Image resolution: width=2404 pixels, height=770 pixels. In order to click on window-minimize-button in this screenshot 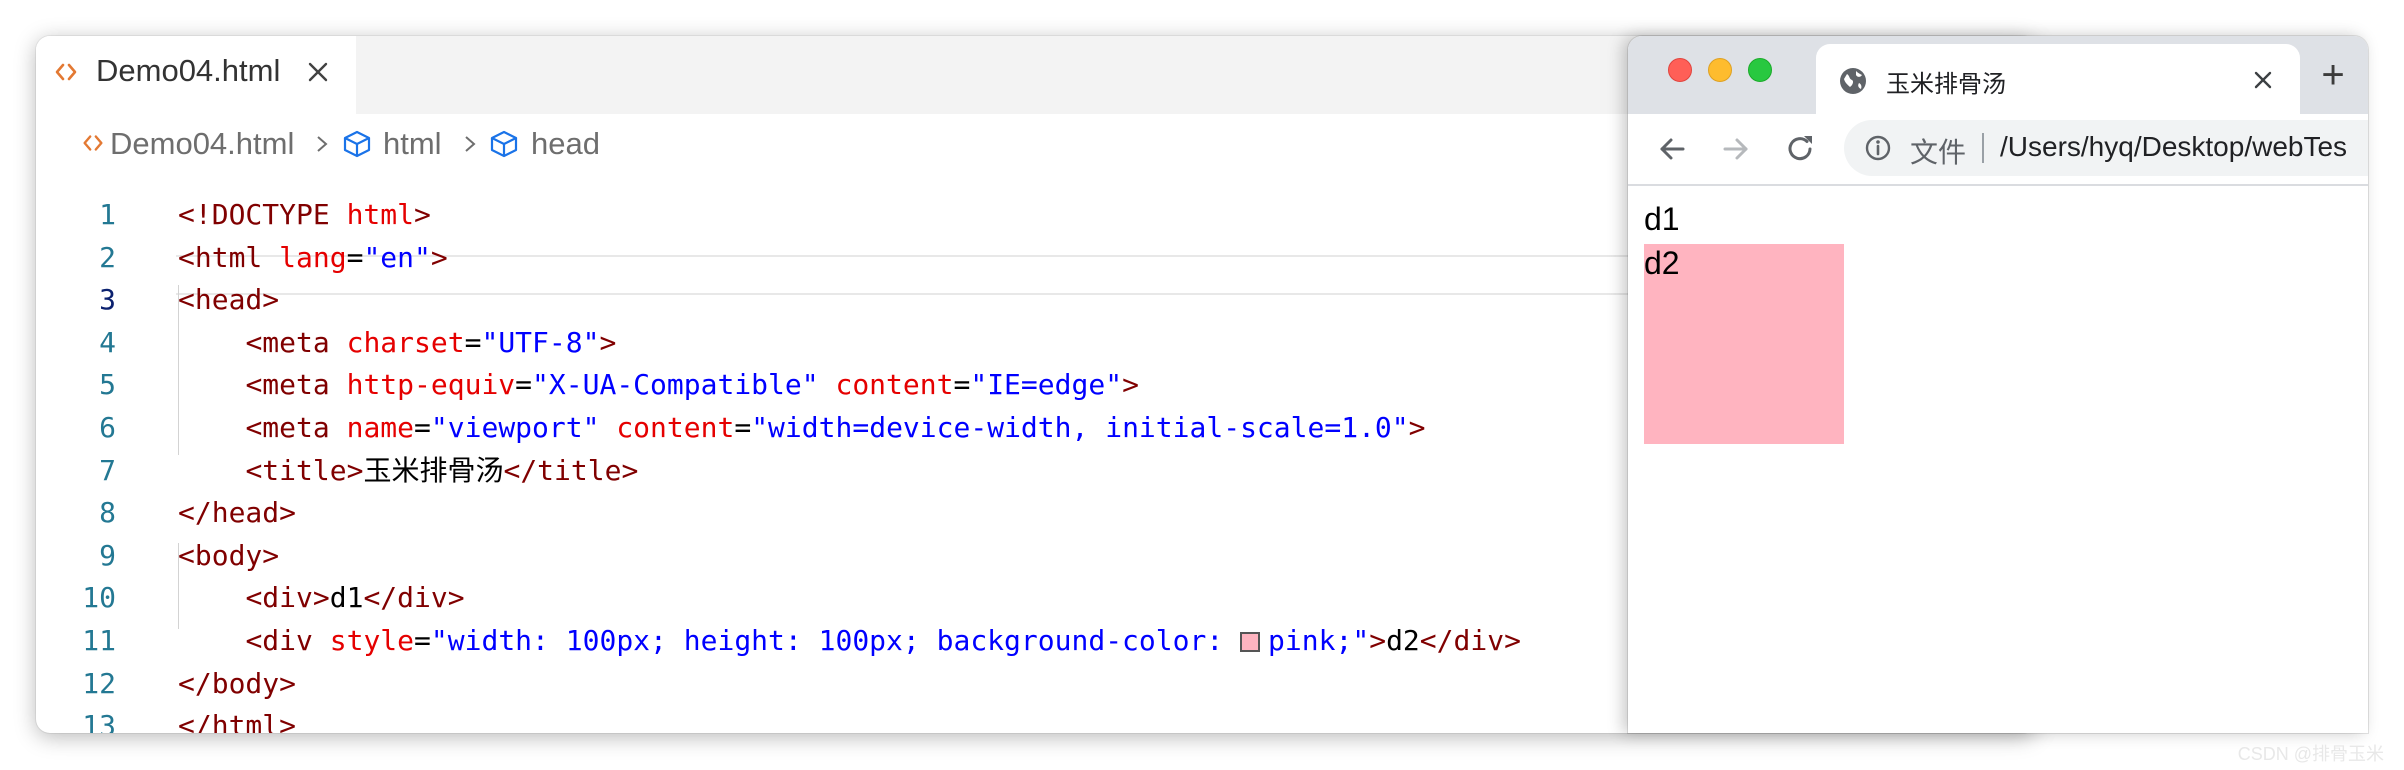, I will do `click(1720, 70)`.